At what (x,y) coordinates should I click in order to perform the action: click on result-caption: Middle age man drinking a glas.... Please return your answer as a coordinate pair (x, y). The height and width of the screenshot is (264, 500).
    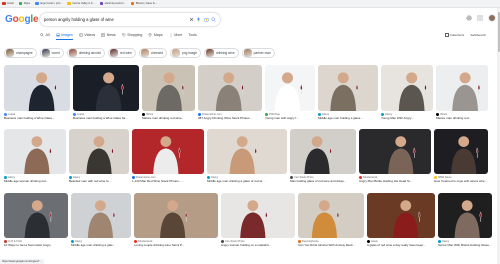
    Looking at the image, I should click on (101, 245).